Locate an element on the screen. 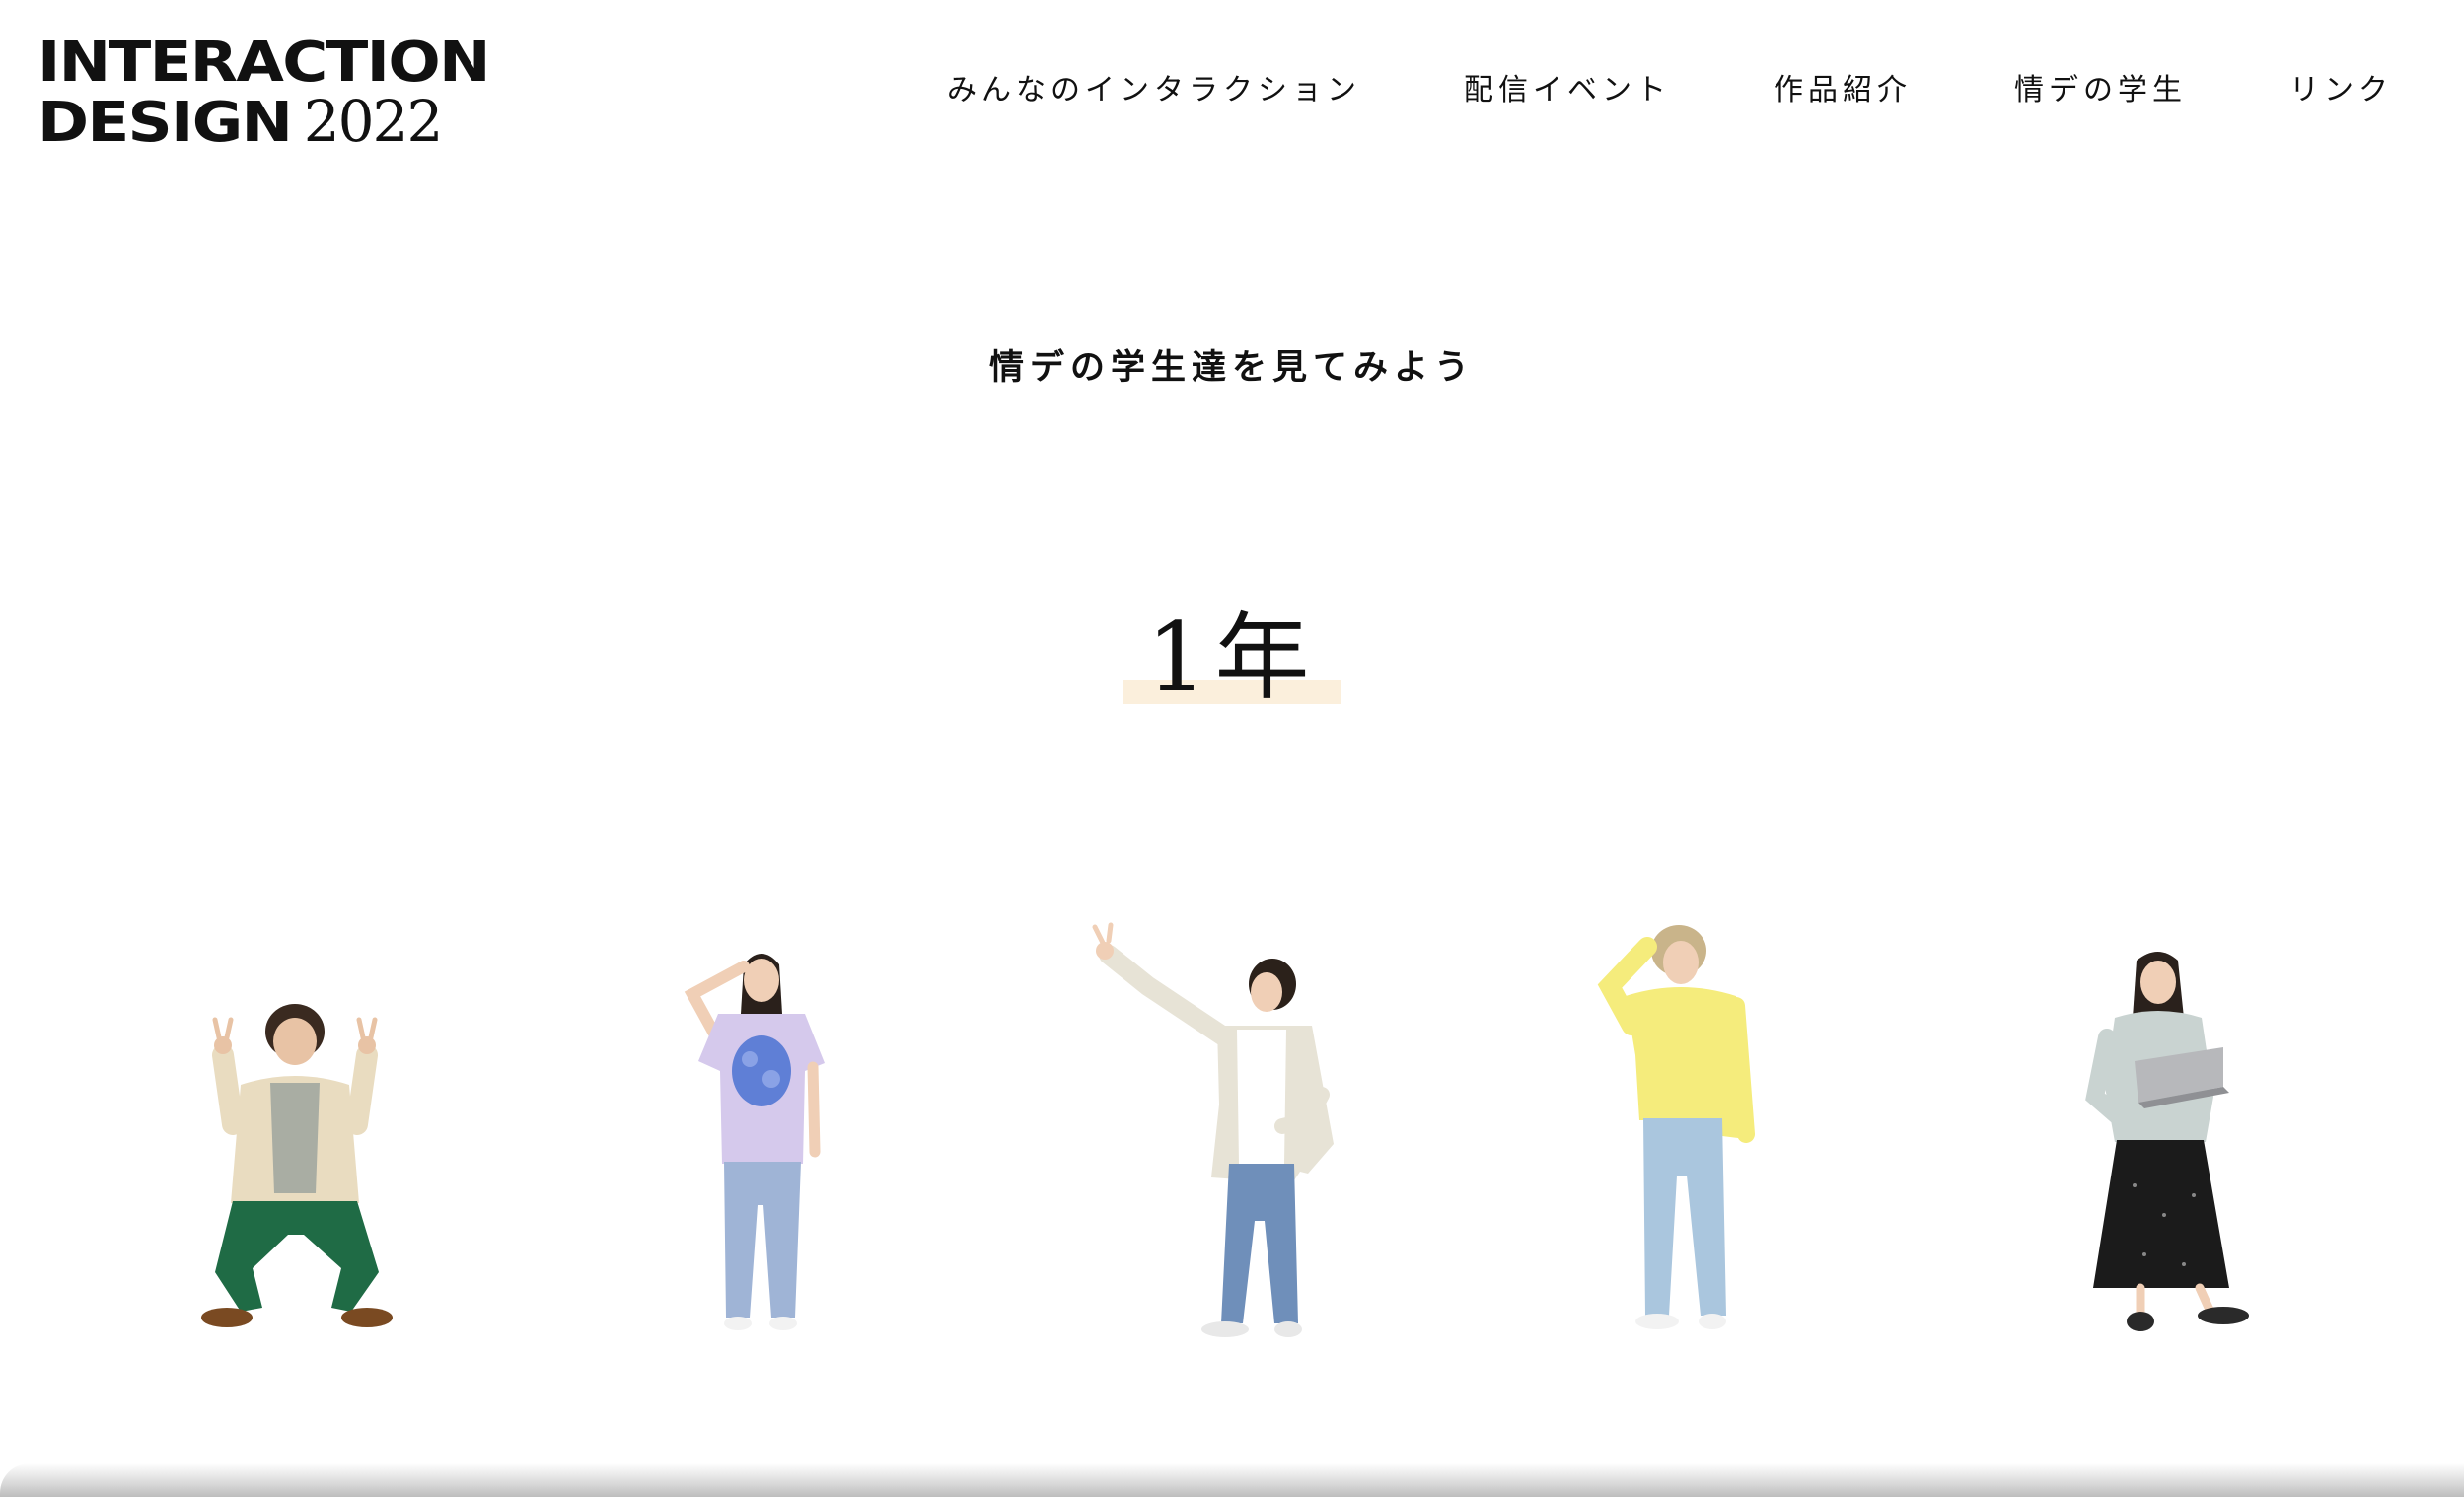  section-intro: 情デの学生達を見てみよう is located at coordinates (1231, 368).